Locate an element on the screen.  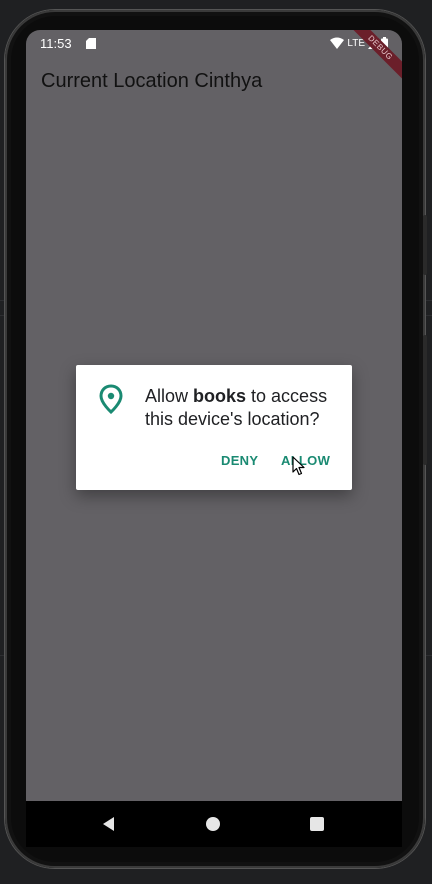
power-button is located at coordinates (425, 245).